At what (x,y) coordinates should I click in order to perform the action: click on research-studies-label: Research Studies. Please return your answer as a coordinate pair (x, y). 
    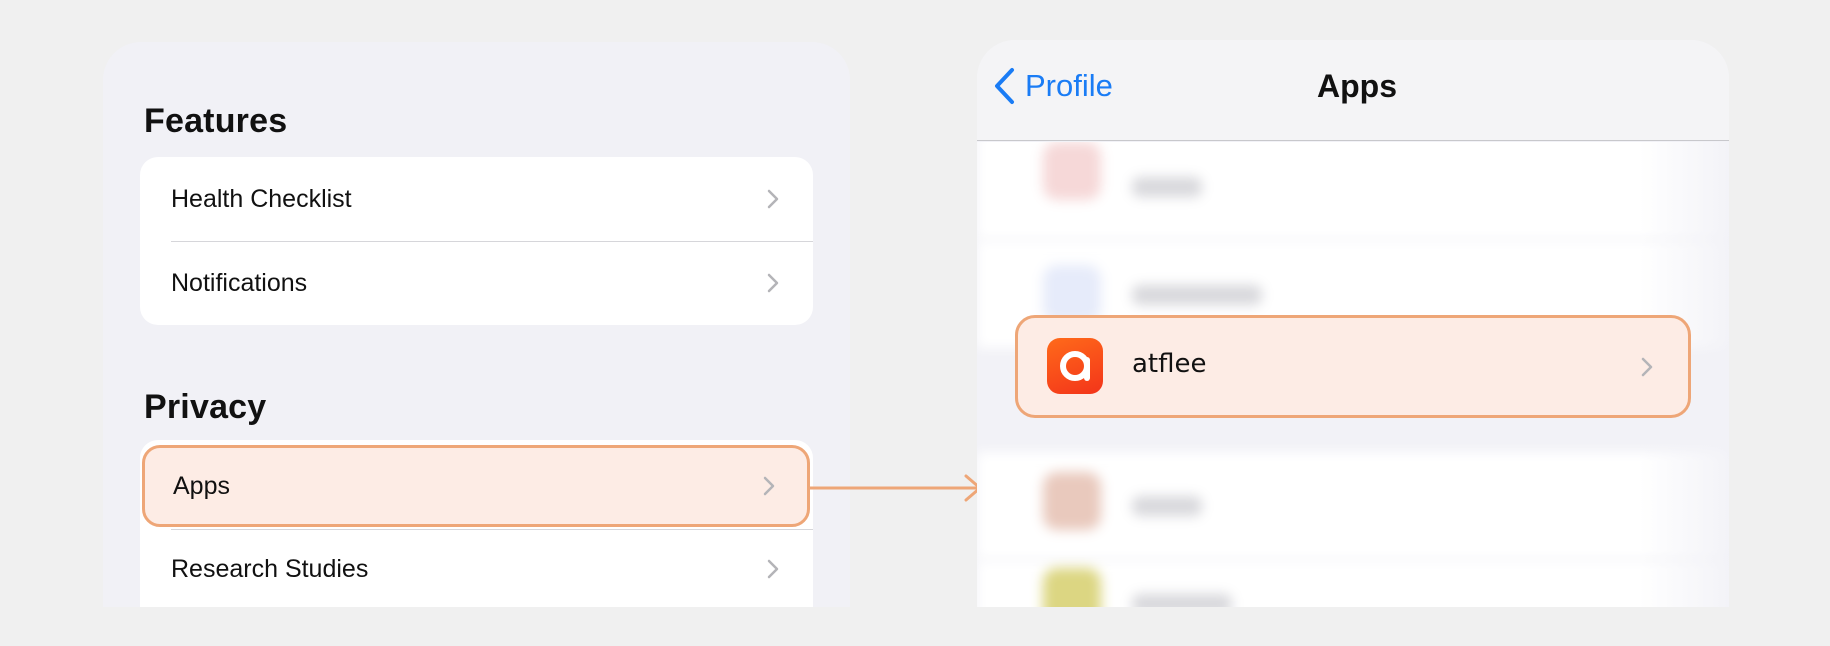
    Looking at the image, I should click on (270, 568).